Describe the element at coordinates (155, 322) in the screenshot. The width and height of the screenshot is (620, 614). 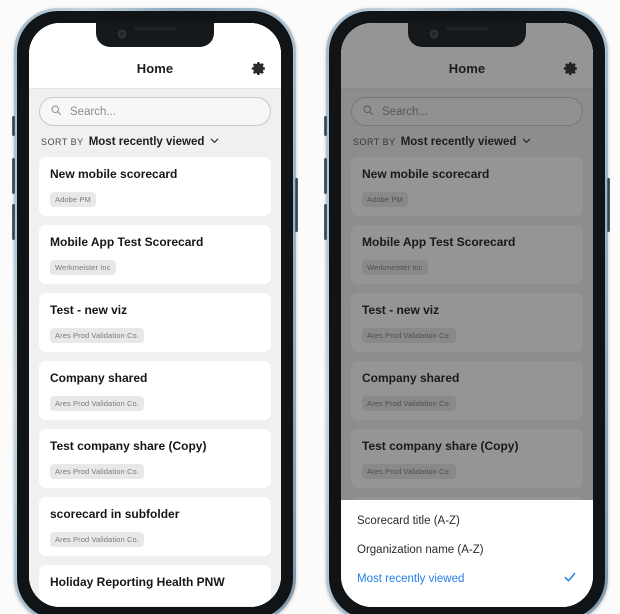
I see `list-item: Test - new viz Ares Prod Validation Co.` at that location.